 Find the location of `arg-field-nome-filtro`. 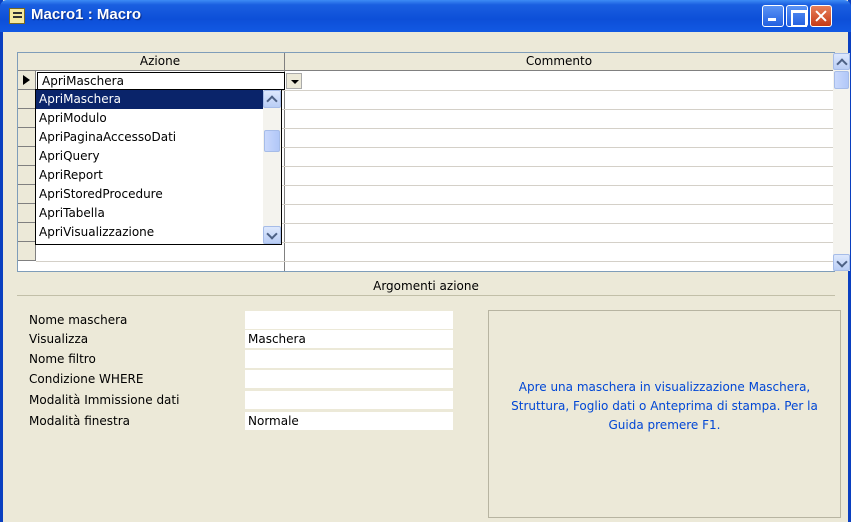

arg-field-nome-filtro is located at coordinates (349, 359).